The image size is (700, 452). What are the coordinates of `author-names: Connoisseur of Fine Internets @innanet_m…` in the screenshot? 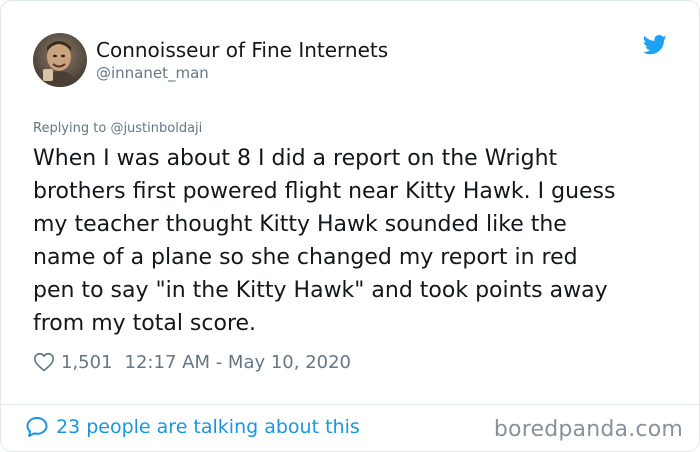 It's located at (242, 60).